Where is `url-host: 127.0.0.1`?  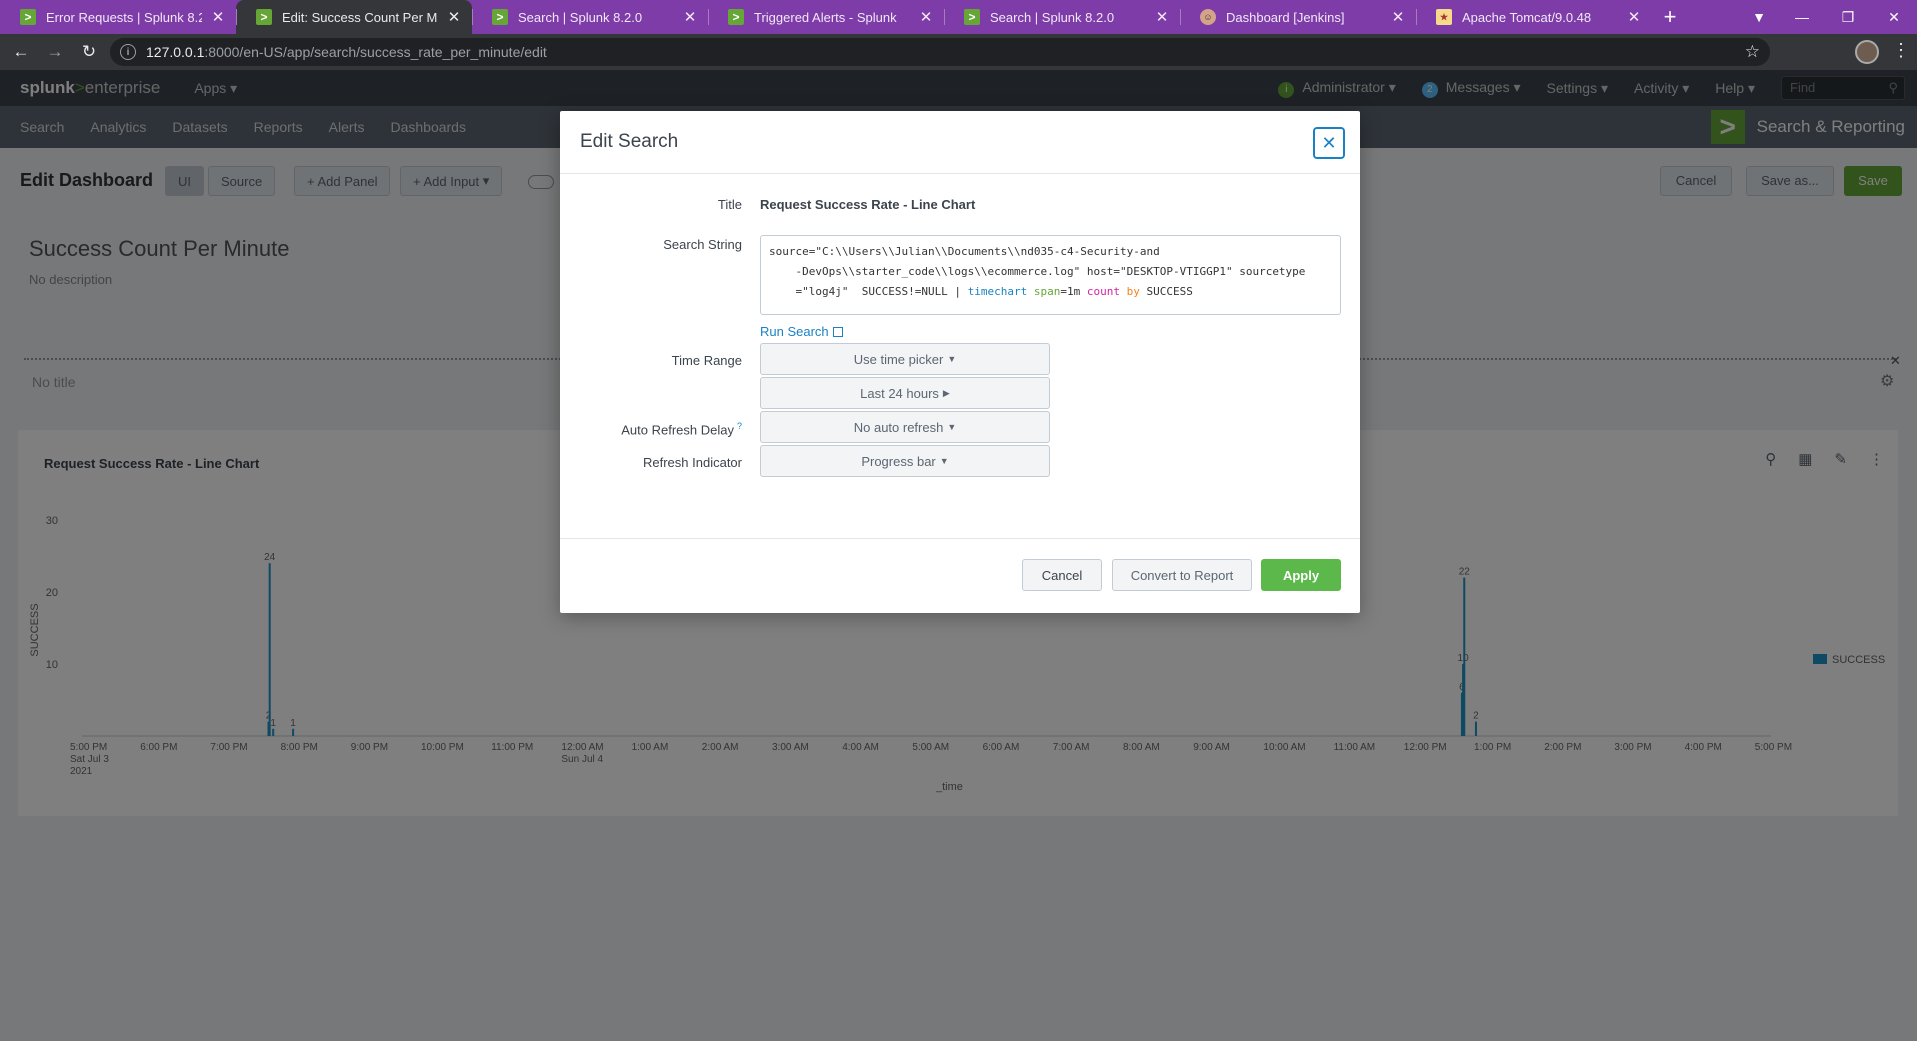
url-host: 127.0.0.1 is located at coordinates (175, 52).